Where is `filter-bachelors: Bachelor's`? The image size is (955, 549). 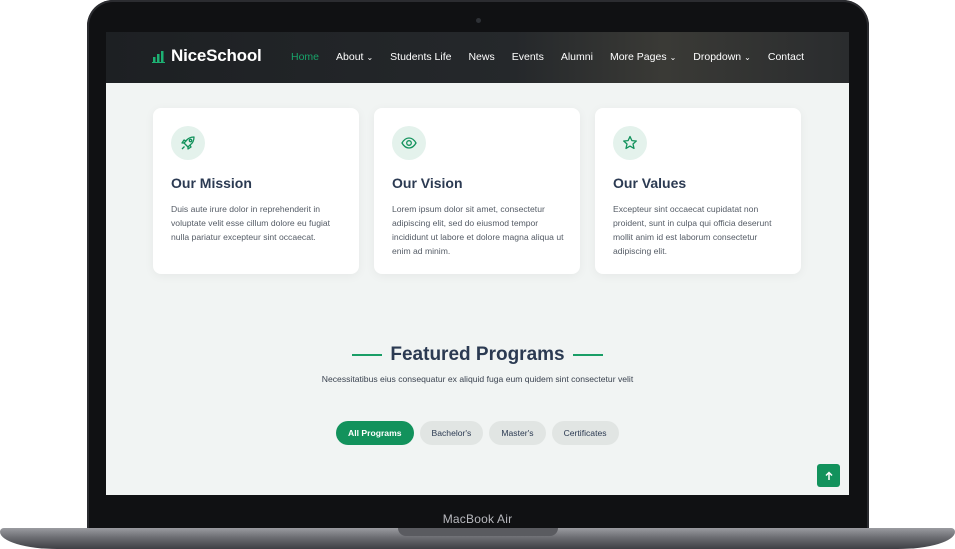
filter-bachelors: Bachelor's is located at coordinates (451, 433).